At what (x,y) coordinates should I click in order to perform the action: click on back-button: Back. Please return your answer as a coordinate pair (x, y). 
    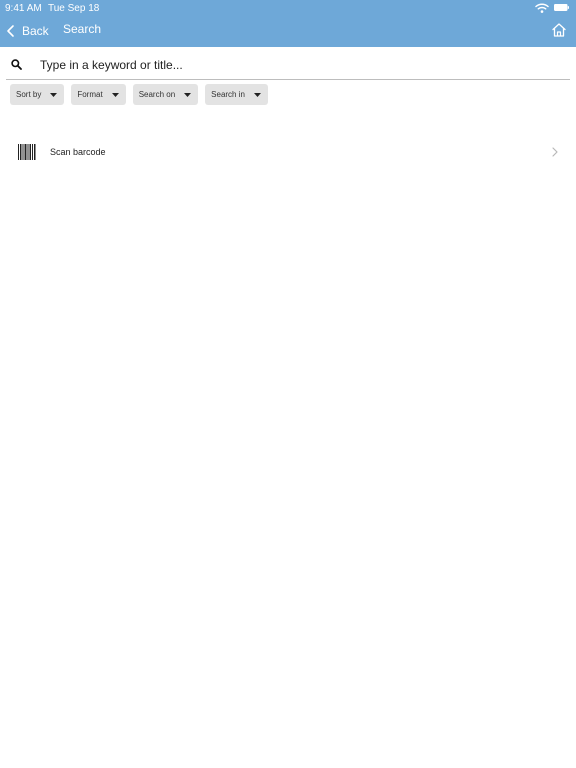
    Looking at the image, I should click on (27, 31).